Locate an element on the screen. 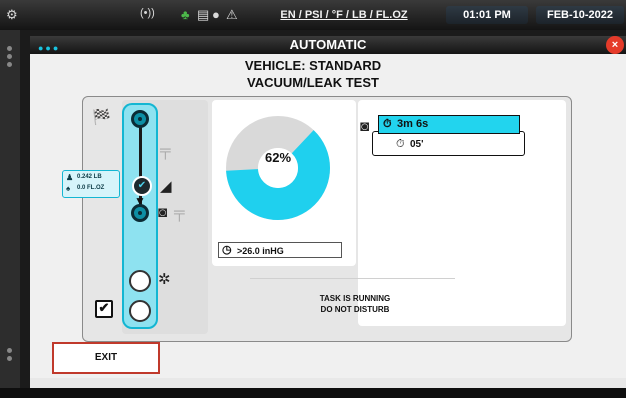 The height and width of the screenshot is (398, 626). pressure-readout: ◷ >26.0 inHG is located at coordinates (280, 250).